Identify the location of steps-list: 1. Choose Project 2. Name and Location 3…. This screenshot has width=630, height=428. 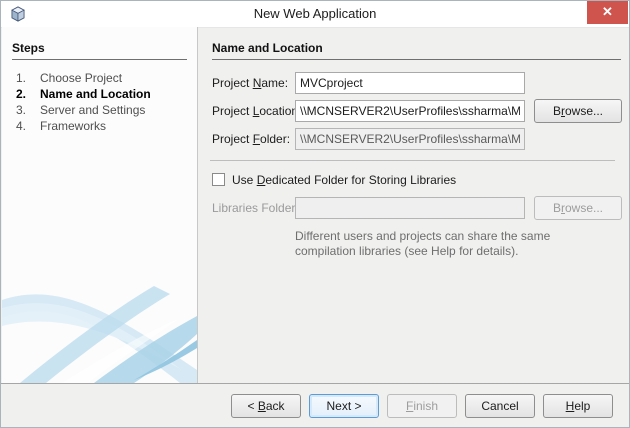
(99, 102).